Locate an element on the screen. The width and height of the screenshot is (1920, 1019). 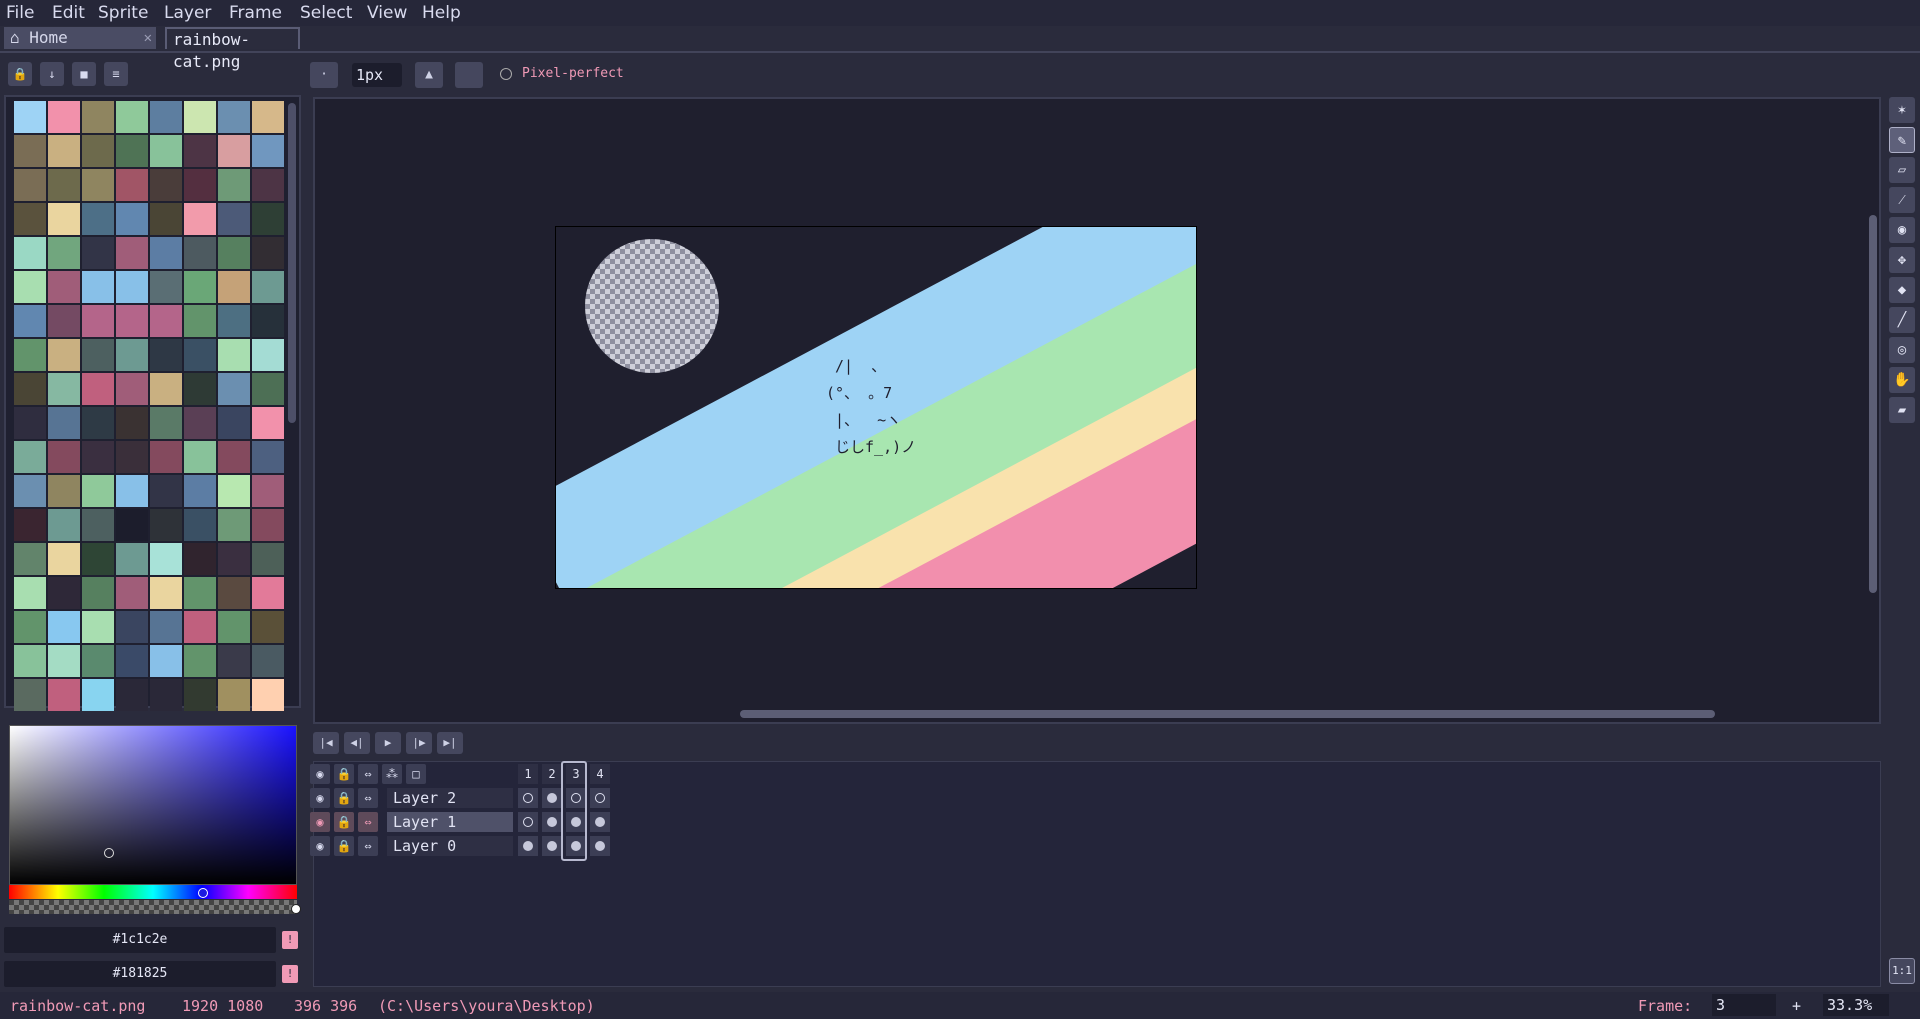
paint-bucket-icon: ◆ is located at coordinates (1902, 290).